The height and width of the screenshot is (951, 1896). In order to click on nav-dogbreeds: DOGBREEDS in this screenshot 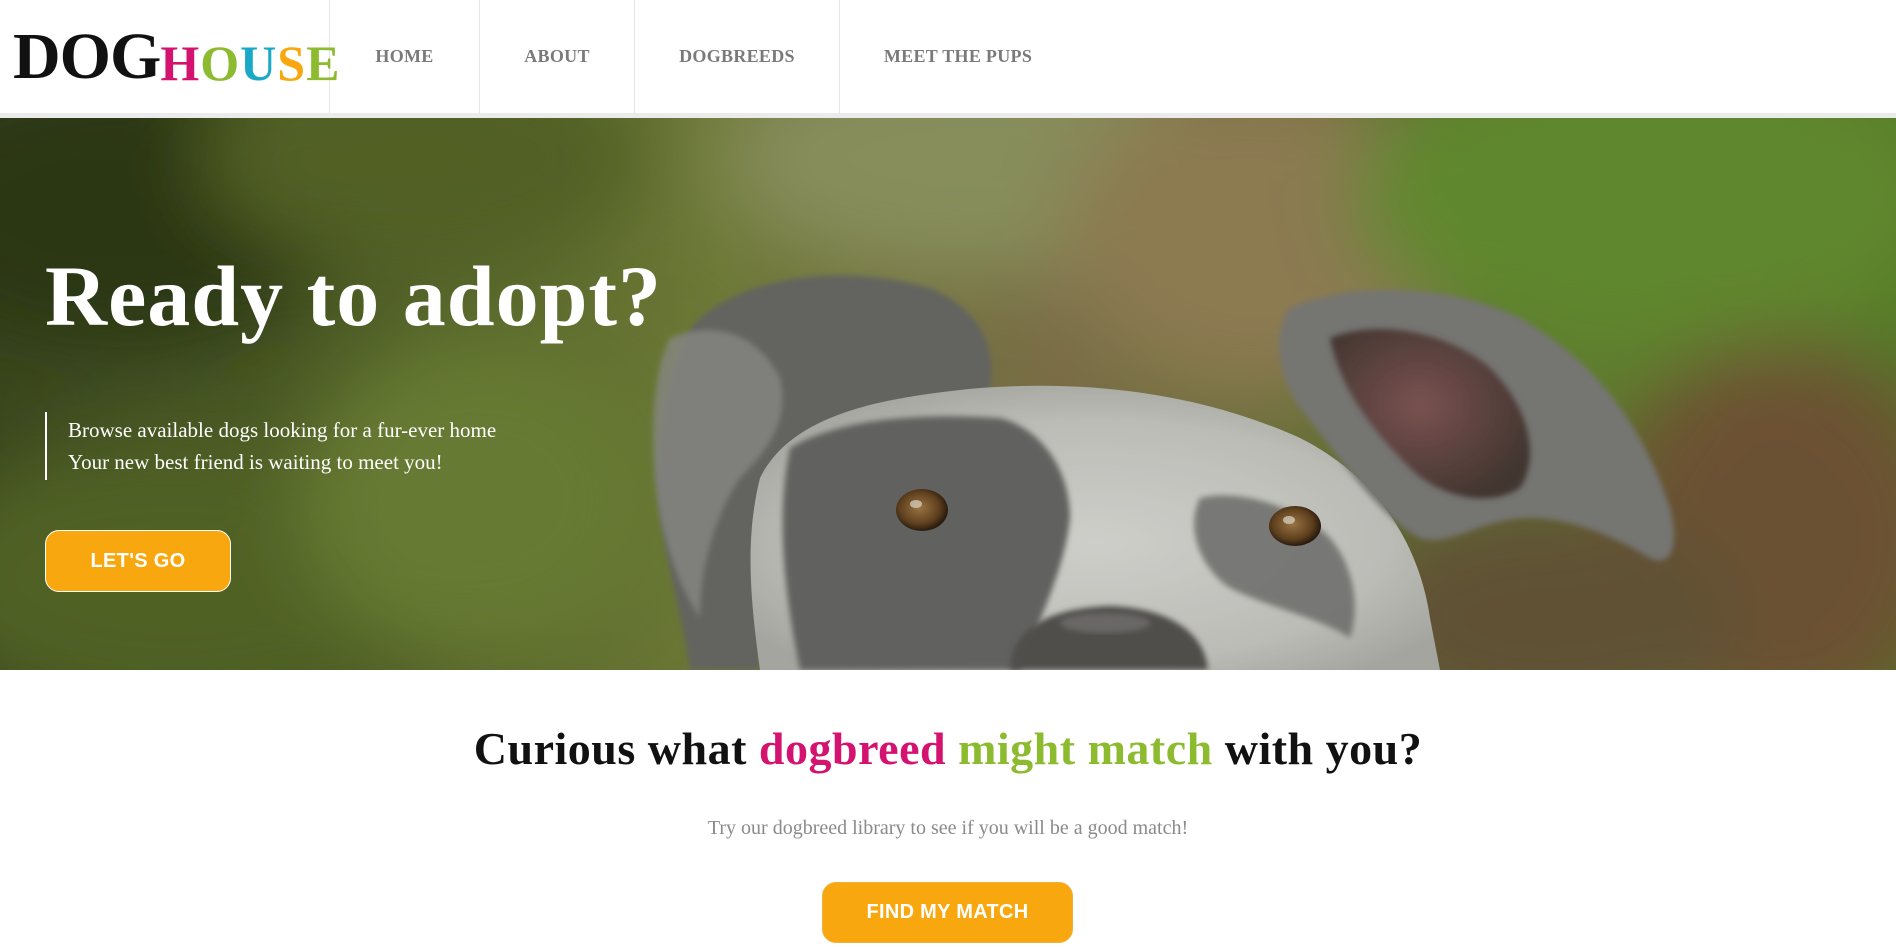, I will do `click(737, 56)`.